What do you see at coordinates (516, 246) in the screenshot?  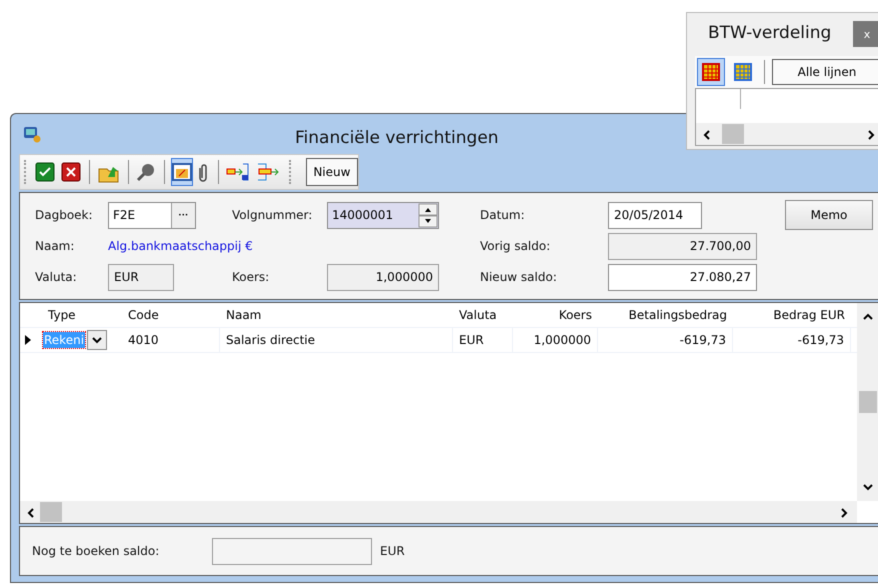 I see `field-label: Vorig saldo:` at bounding box center [516, 246].